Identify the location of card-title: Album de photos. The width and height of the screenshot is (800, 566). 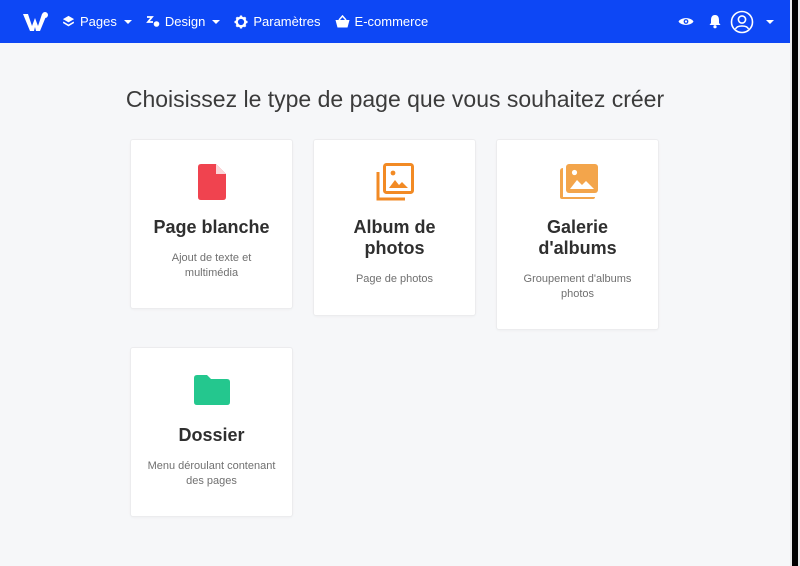
(394, 237).